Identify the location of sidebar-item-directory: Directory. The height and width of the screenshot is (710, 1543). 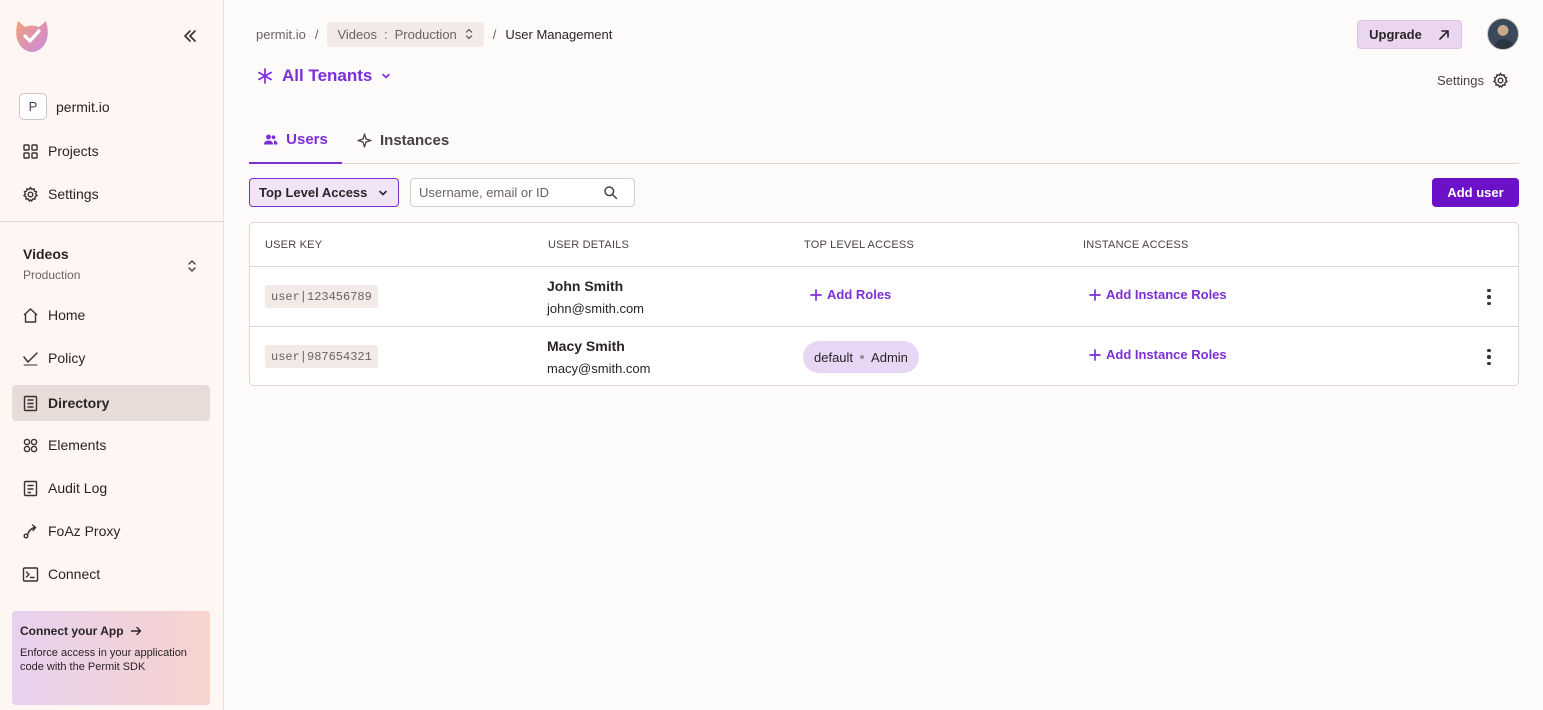
(111, 403).